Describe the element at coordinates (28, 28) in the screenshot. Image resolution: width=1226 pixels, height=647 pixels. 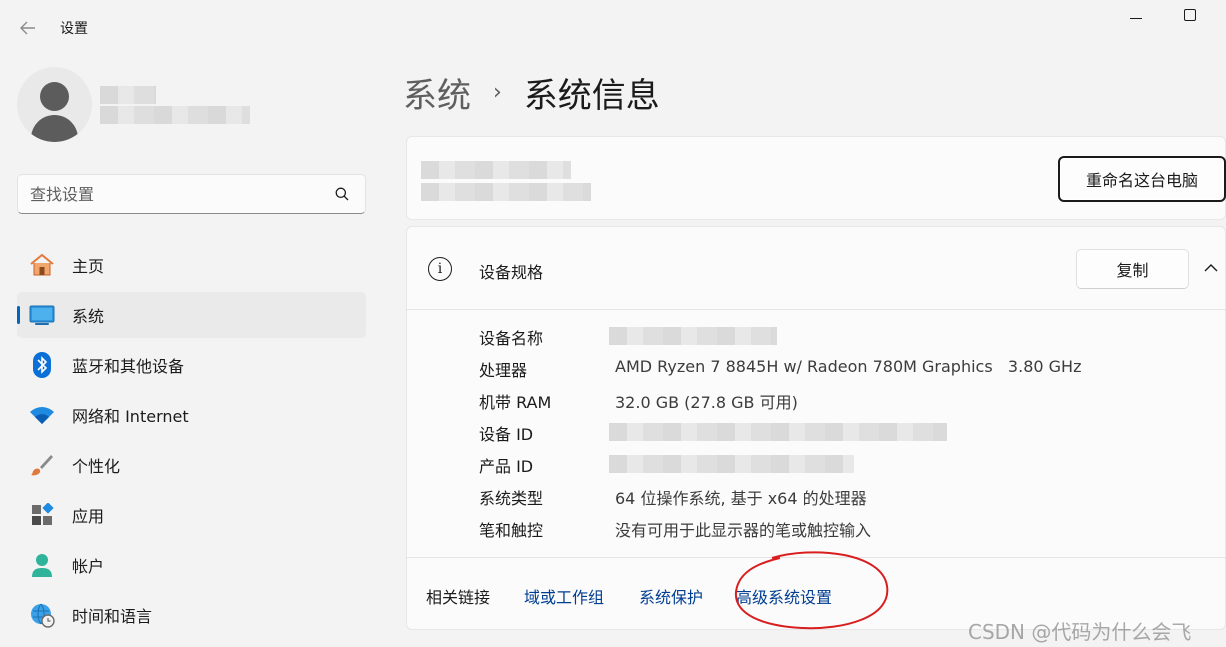
I see `back-arrow-icon` at that location.